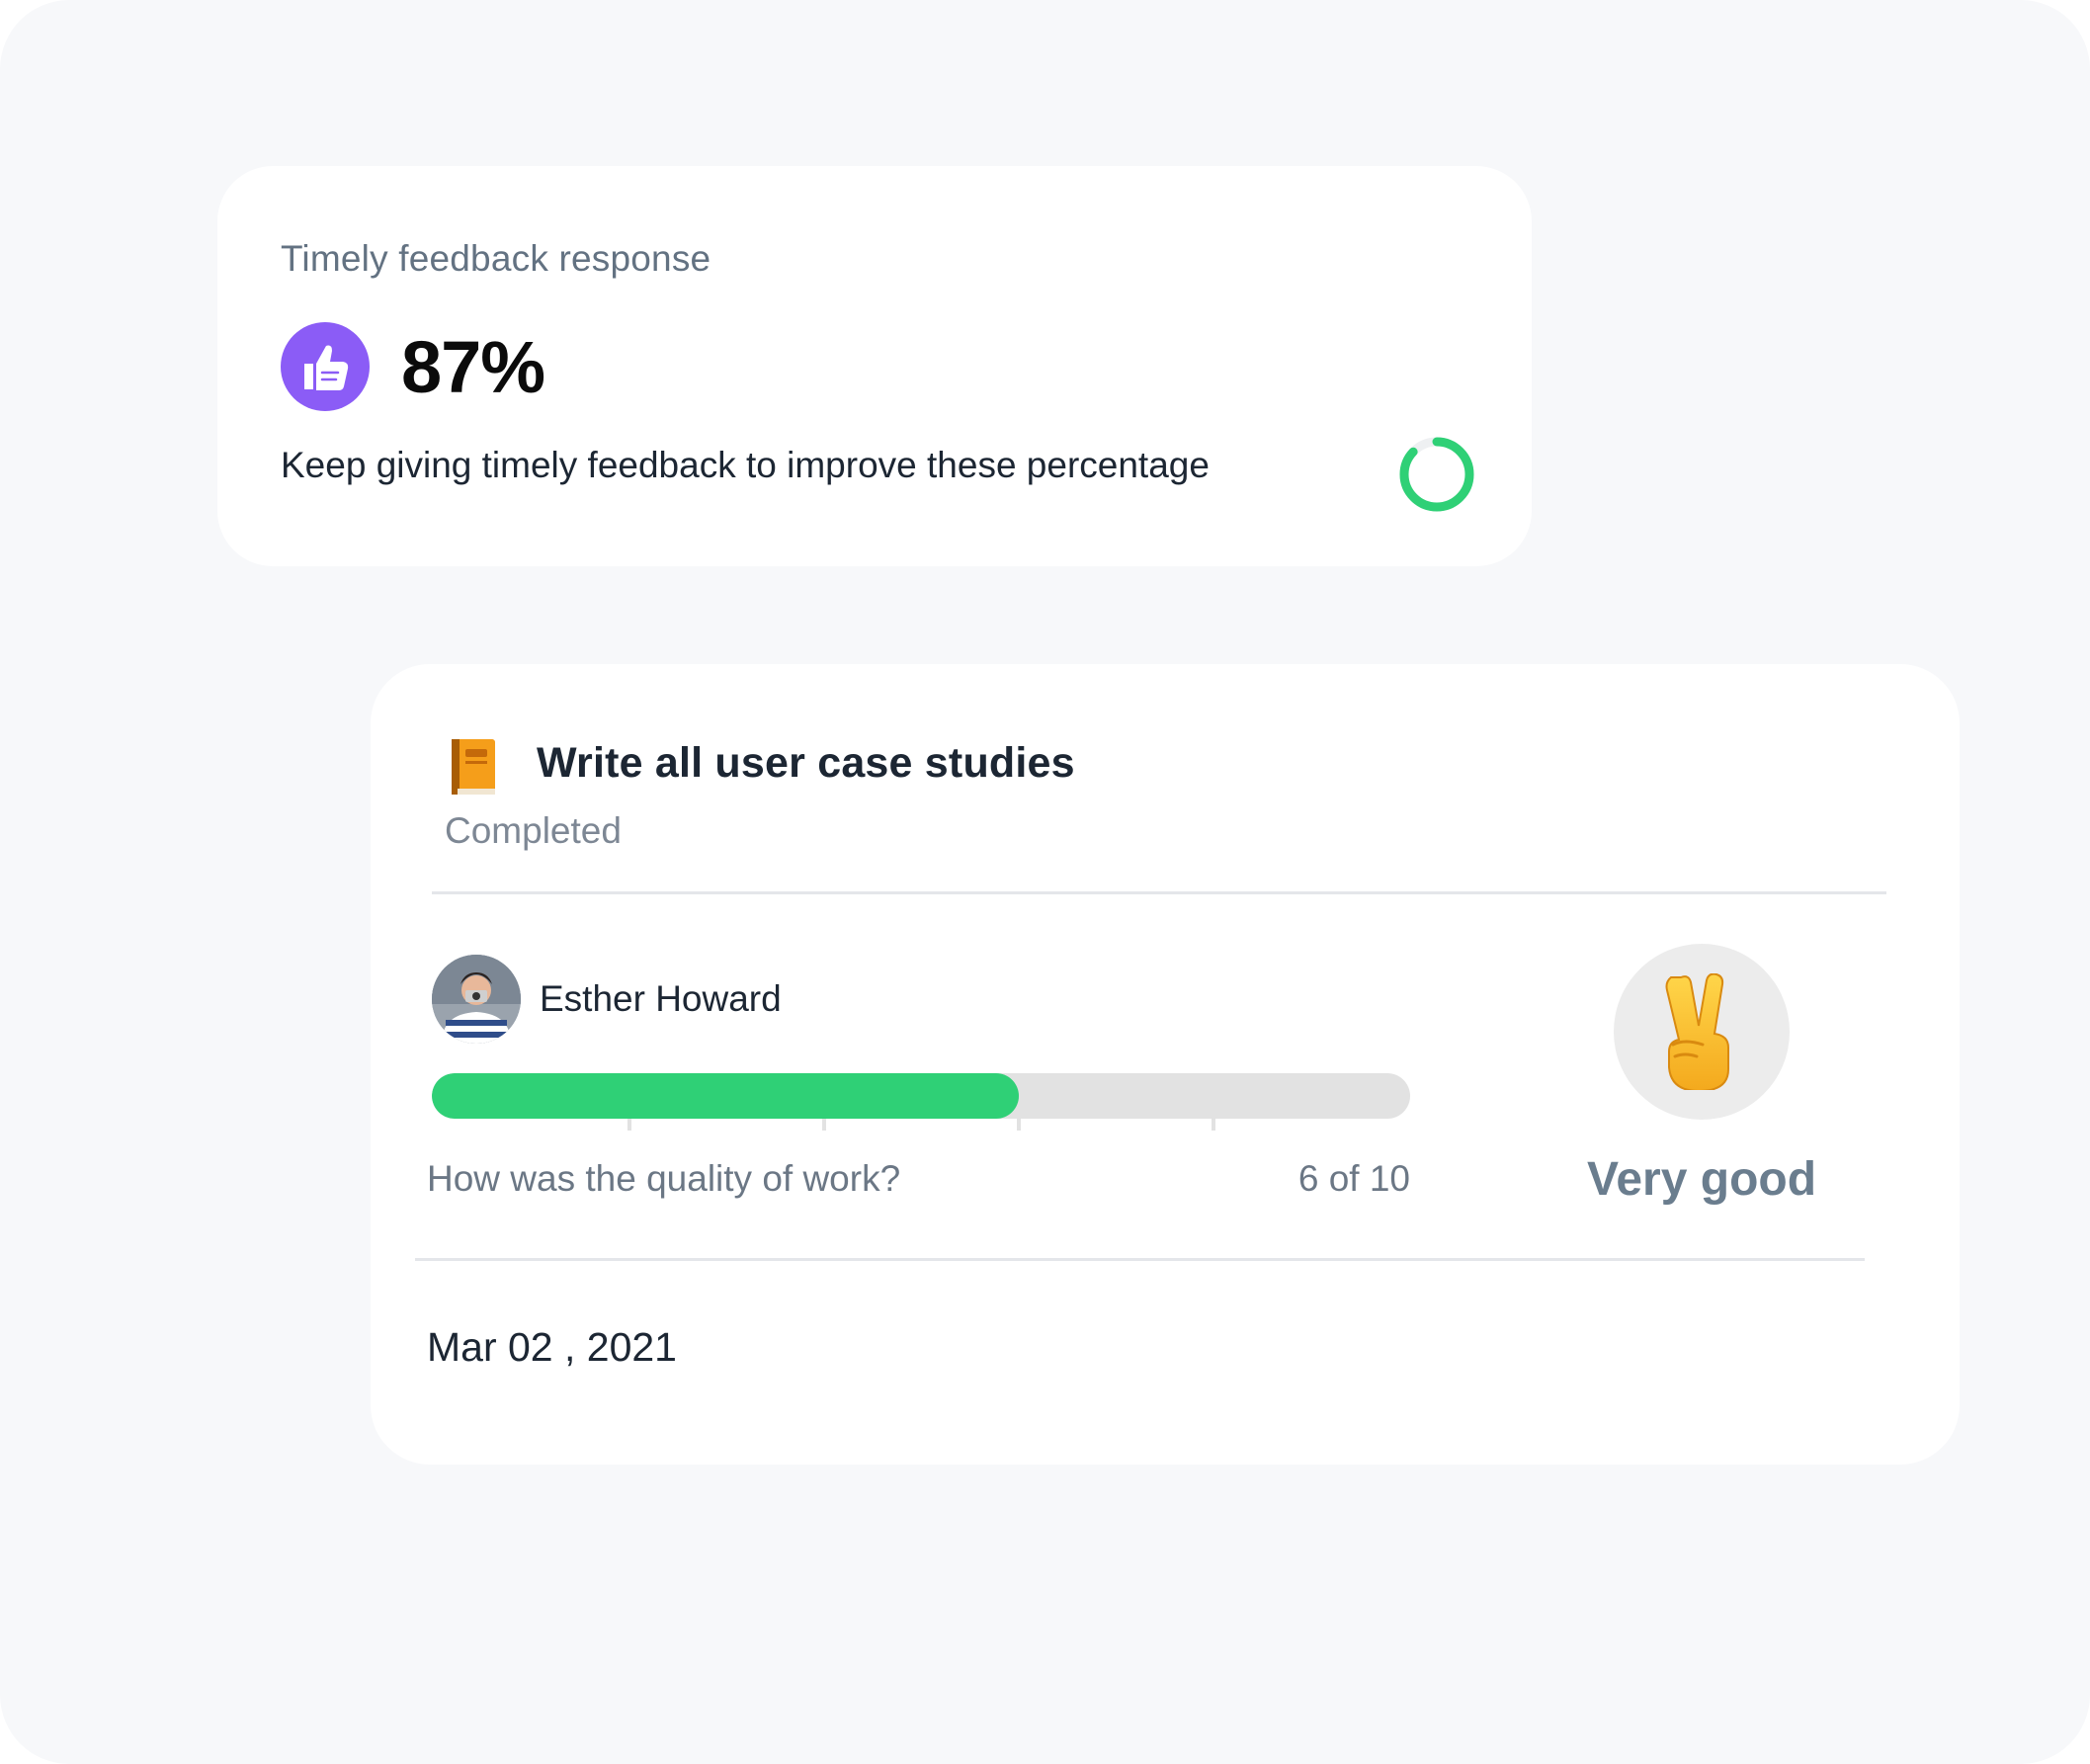  Describe the element at coordinates (552, 1347) in the screenshot. I see `review-date: Mar 02 , 2021` at that location.